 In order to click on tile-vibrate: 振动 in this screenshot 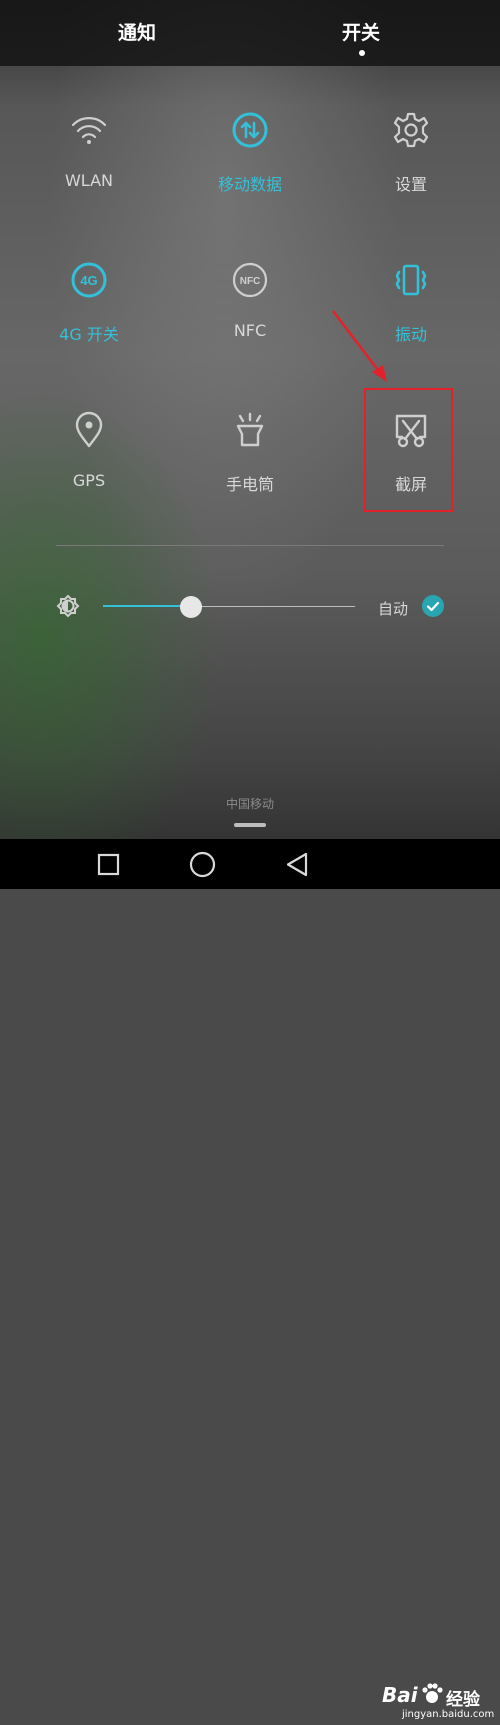, I will do `click(411, 316)`.